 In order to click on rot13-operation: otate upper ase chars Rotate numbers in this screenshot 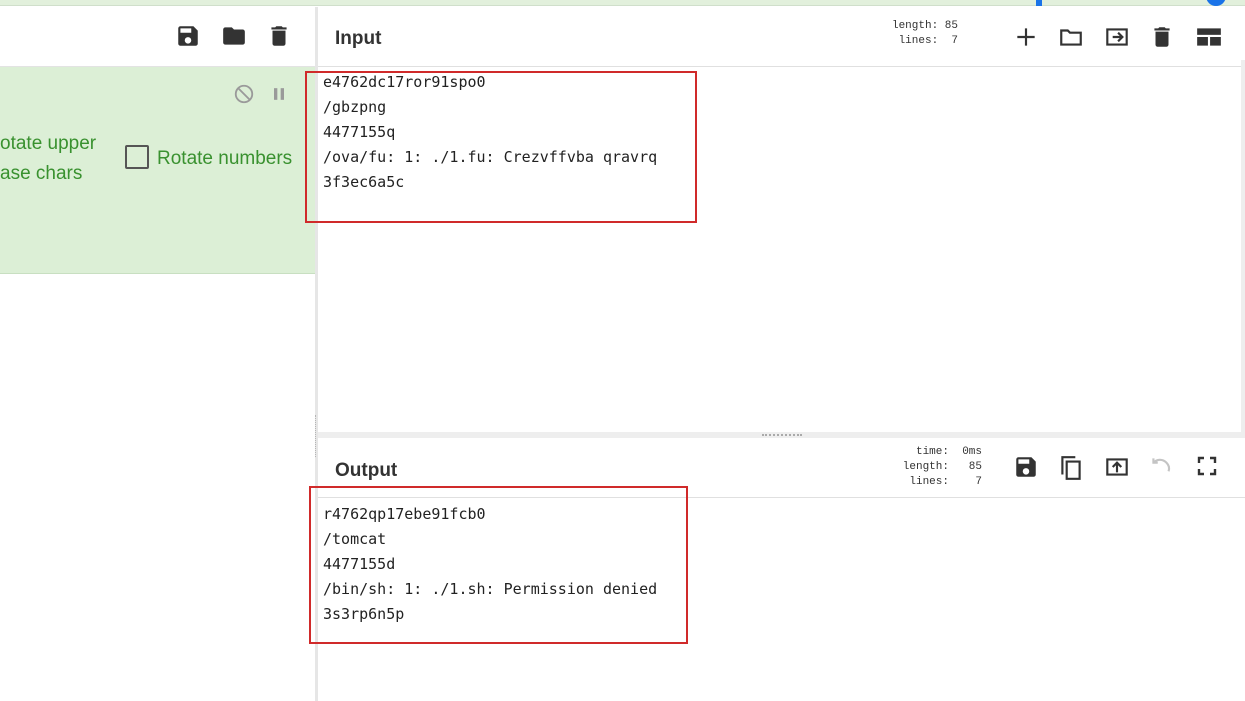, I will do `click(157, 170)`.